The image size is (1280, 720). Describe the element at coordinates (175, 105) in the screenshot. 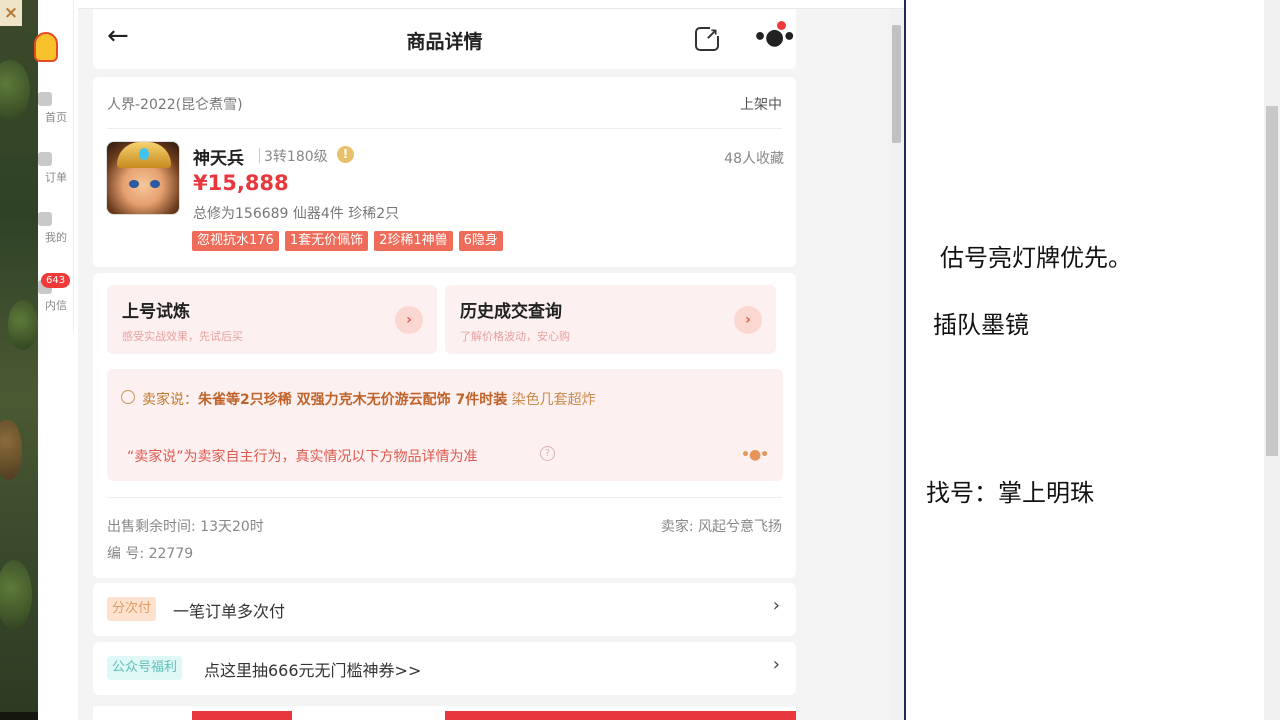

I see `server-name: 人界-2022(昆仑煮雪)` at that location.